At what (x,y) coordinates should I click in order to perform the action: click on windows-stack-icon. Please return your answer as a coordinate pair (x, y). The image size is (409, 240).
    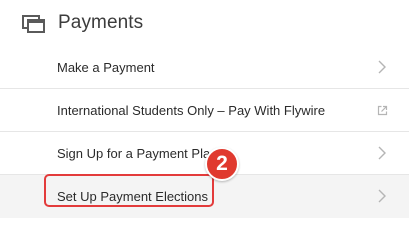
    Looking at the image, I should click on (33, 24).